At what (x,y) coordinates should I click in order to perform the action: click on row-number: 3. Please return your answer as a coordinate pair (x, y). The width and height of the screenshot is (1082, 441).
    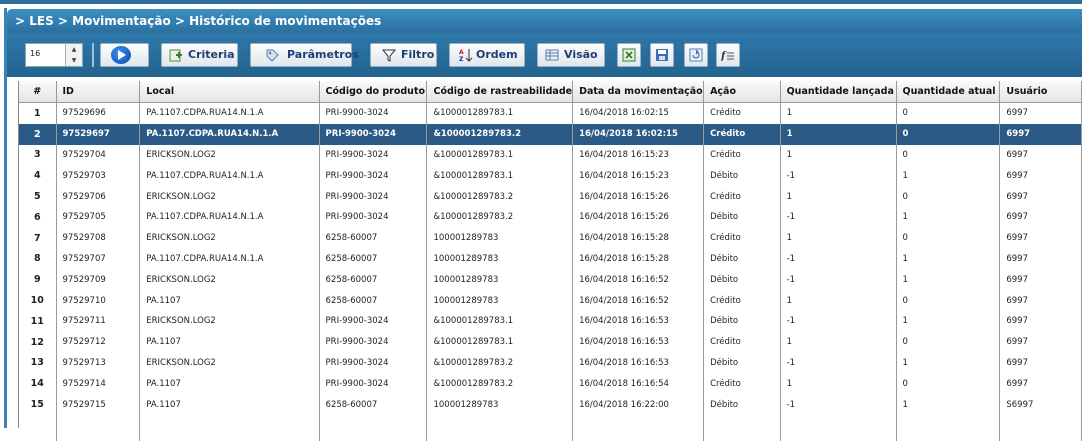
    Looking at the image, I should click on (38, 155).